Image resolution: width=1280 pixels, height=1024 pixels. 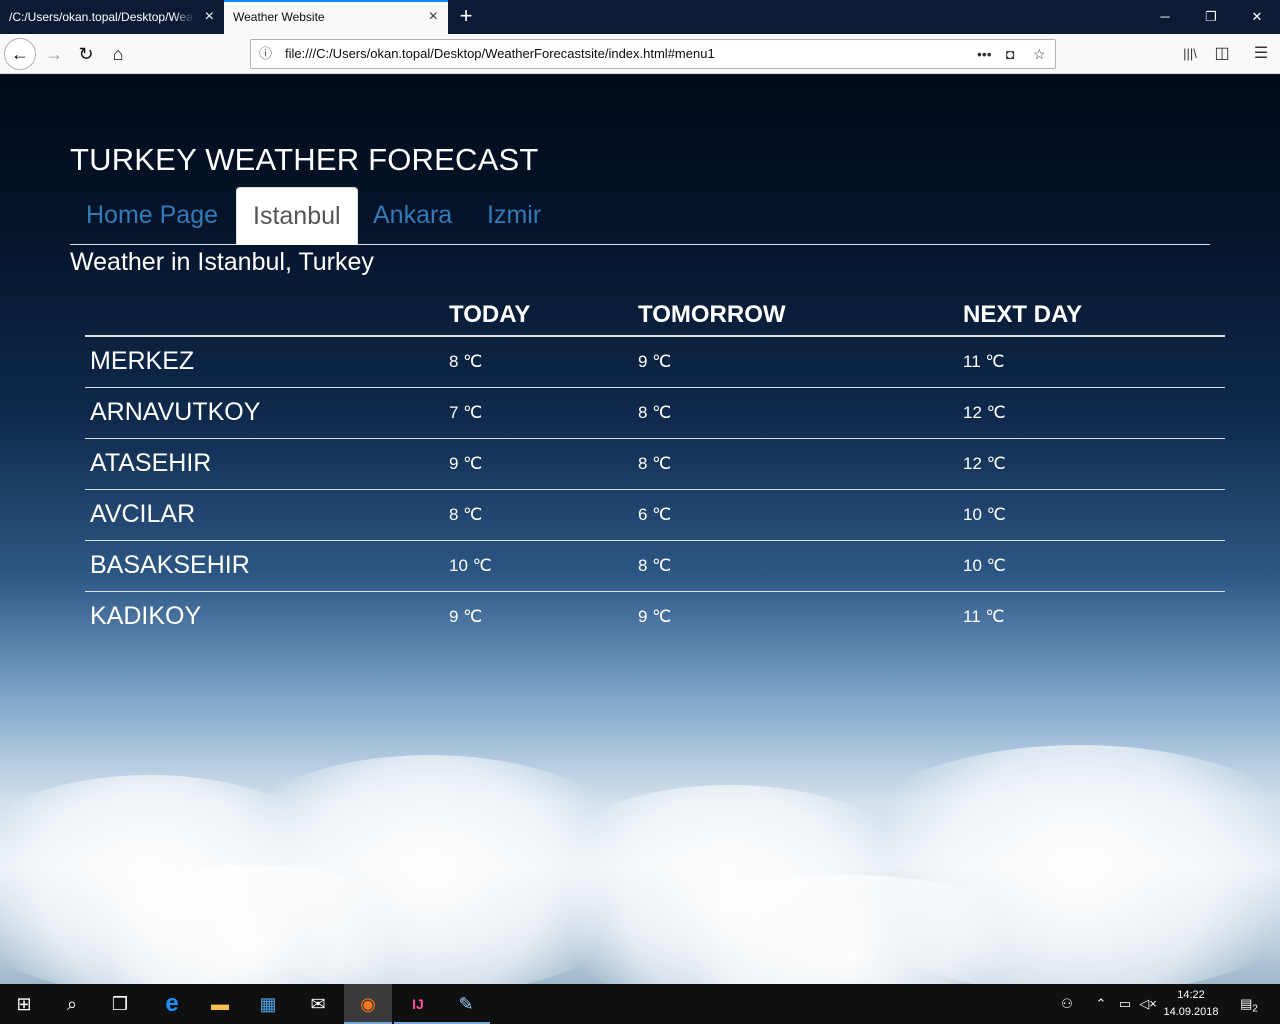 What do you see at coordinates (1190, 54) in the screenshot?
I see `library-icon: |||\` at bounding box center [1190, 54].